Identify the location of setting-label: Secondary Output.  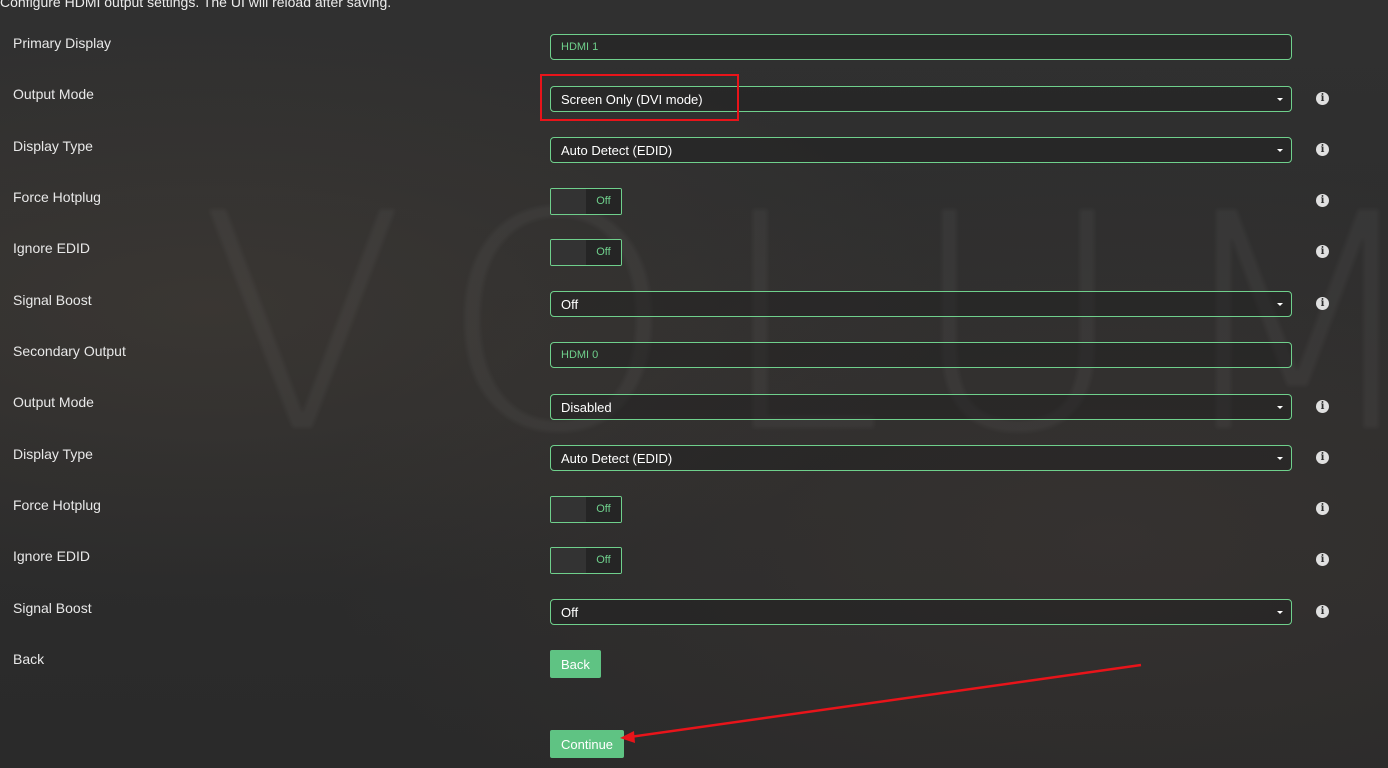
(69, 351).